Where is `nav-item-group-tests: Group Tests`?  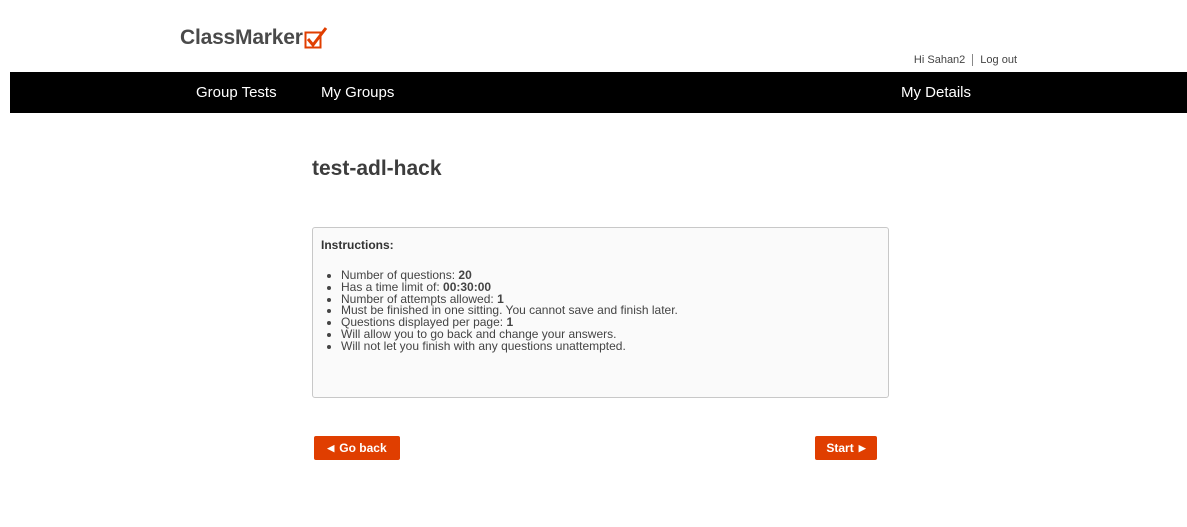
nav-item-group-tests: Group Tests is located at coordinates (236, 92).